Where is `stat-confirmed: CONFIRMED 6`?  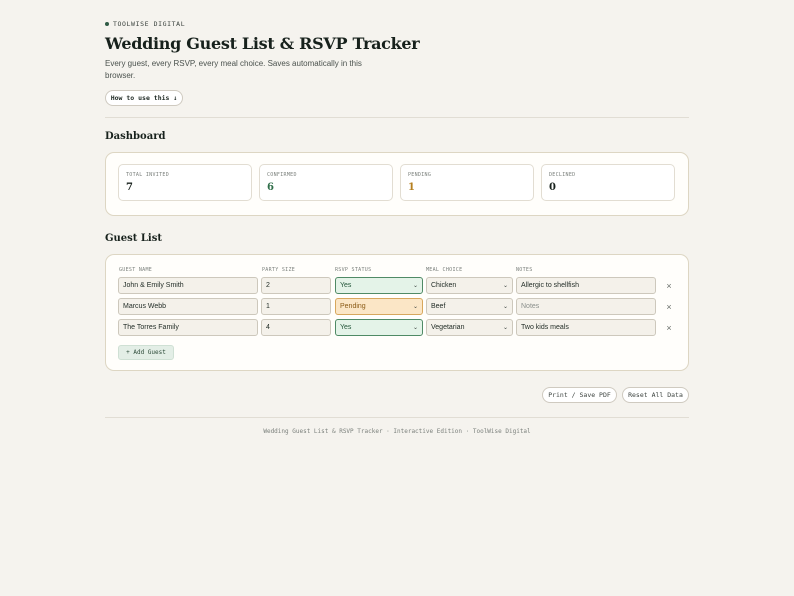
stat-confirmed: CONFIRMED 6 is located at coordinates (326, 182).